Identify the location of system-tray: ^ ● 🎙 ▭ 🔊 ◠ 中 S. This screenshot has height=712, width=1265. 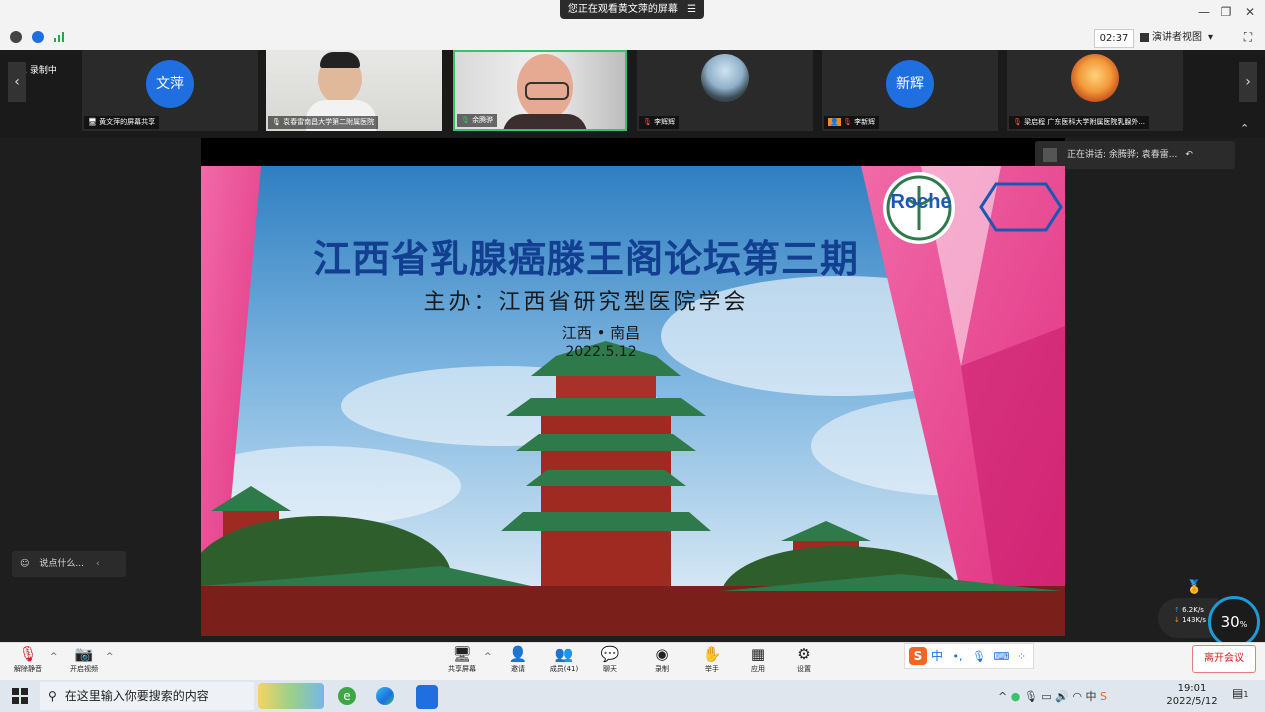
(1052, 696).